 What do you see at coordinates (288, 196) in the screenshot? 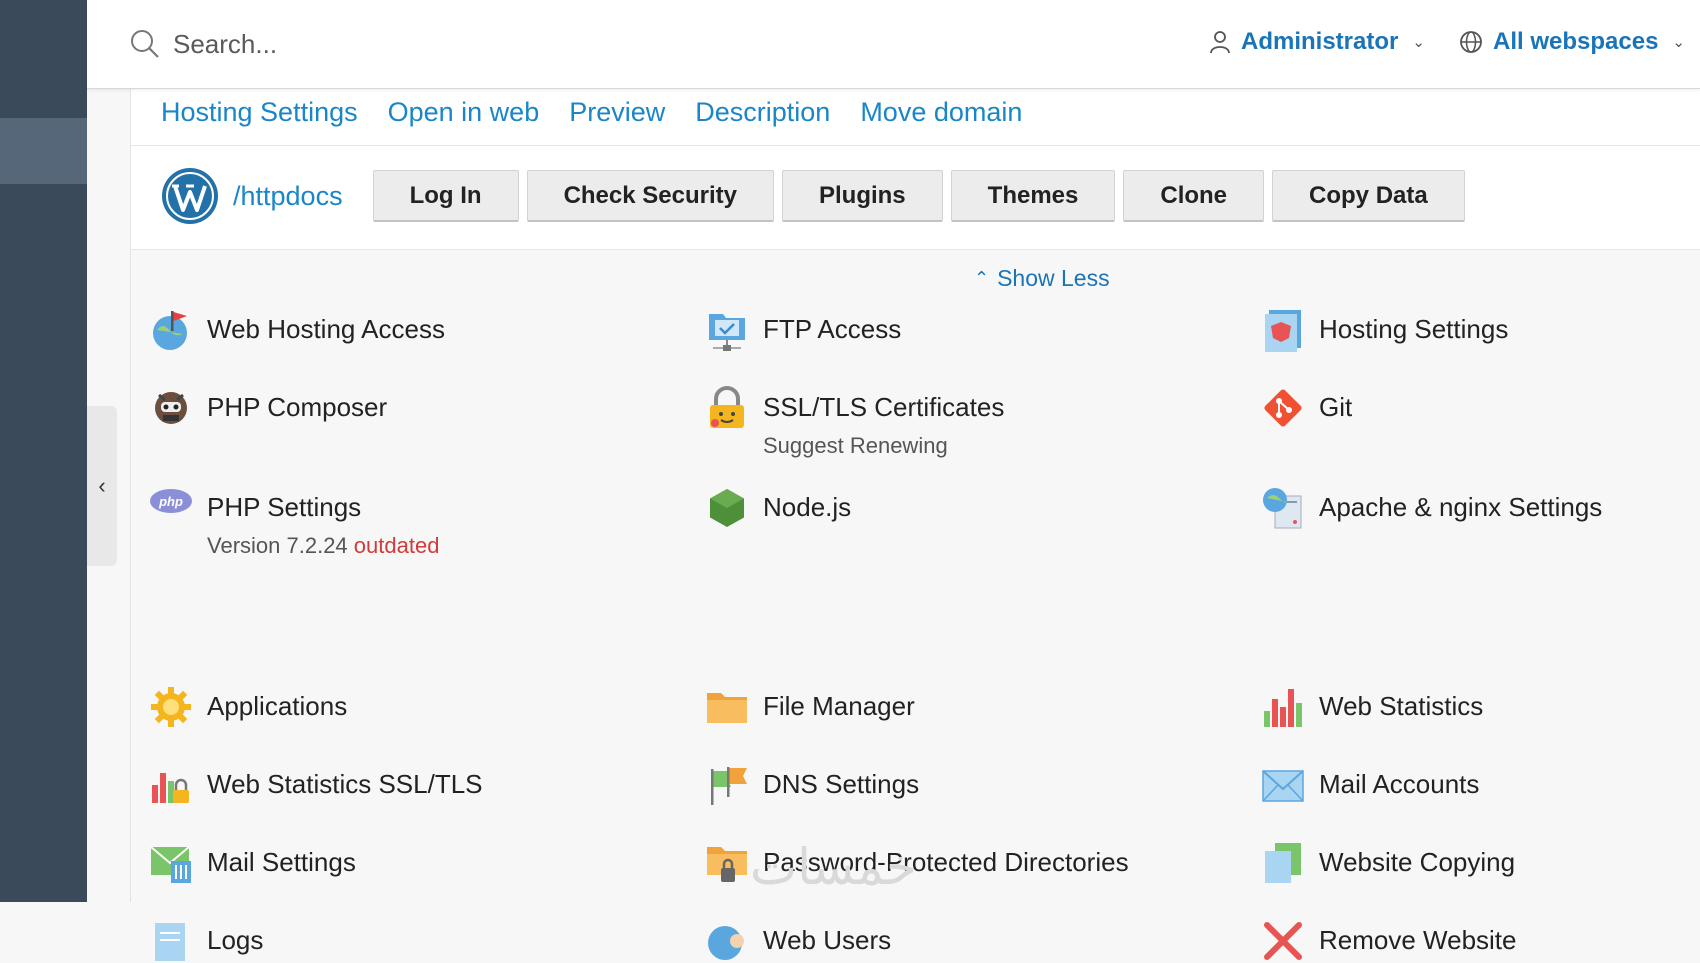
I see `wordpress-path-link: /httpdocs` at bounding box center [288, 196].